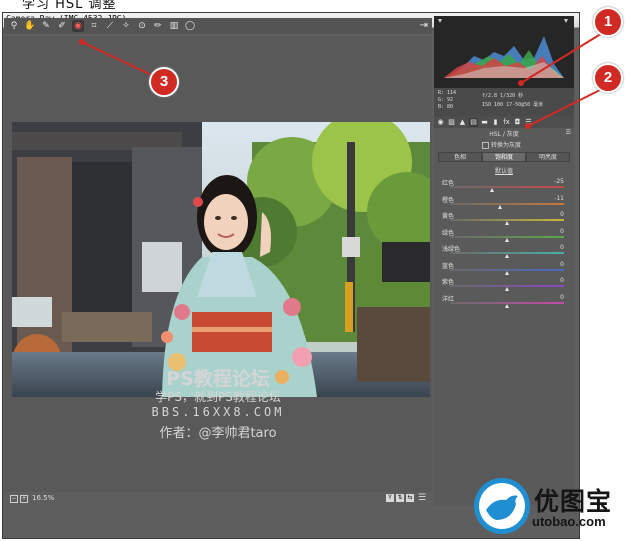 Image resolution: width=636 pixels, height=541 pixels. I want to click on red-readout: R: 114, so click(447, 93).